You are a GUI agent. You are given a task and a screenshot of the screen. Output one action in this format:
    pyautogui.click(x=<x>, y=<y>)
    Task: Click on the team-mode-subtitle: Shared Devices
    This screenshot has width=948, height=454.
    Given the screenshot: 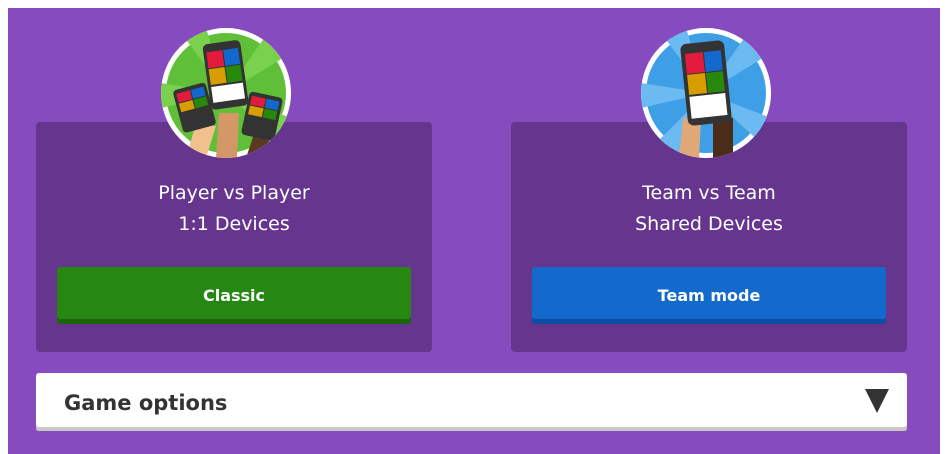 What is the action you would take?
    pyautogui.click(x=709, y=224)
    